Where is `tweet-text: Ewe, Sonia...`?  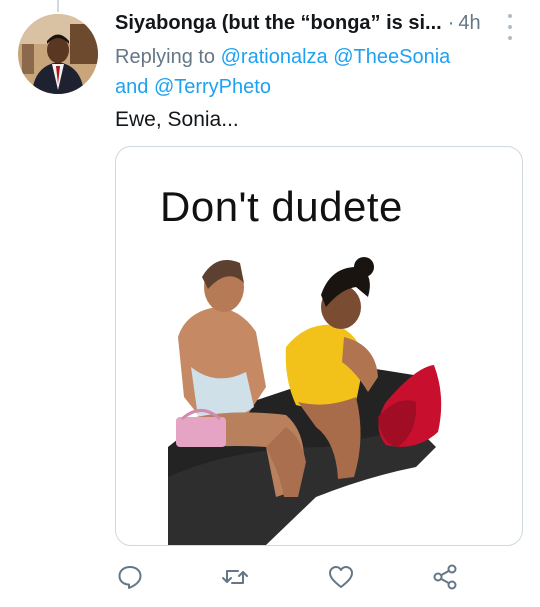
tweet-text: Ewe, Sonia... is located at coordinates (177, 119).